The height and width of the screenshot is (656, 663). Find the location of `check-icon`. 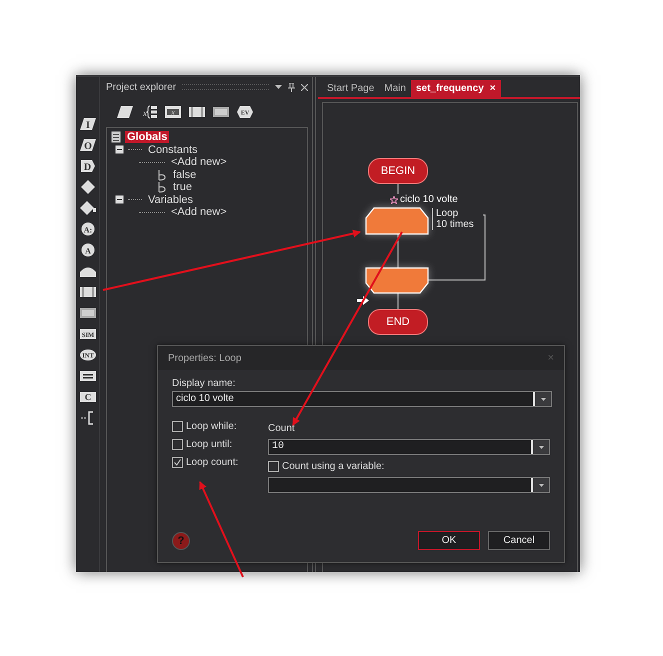

check-icon is located at coordinates (177, 462).